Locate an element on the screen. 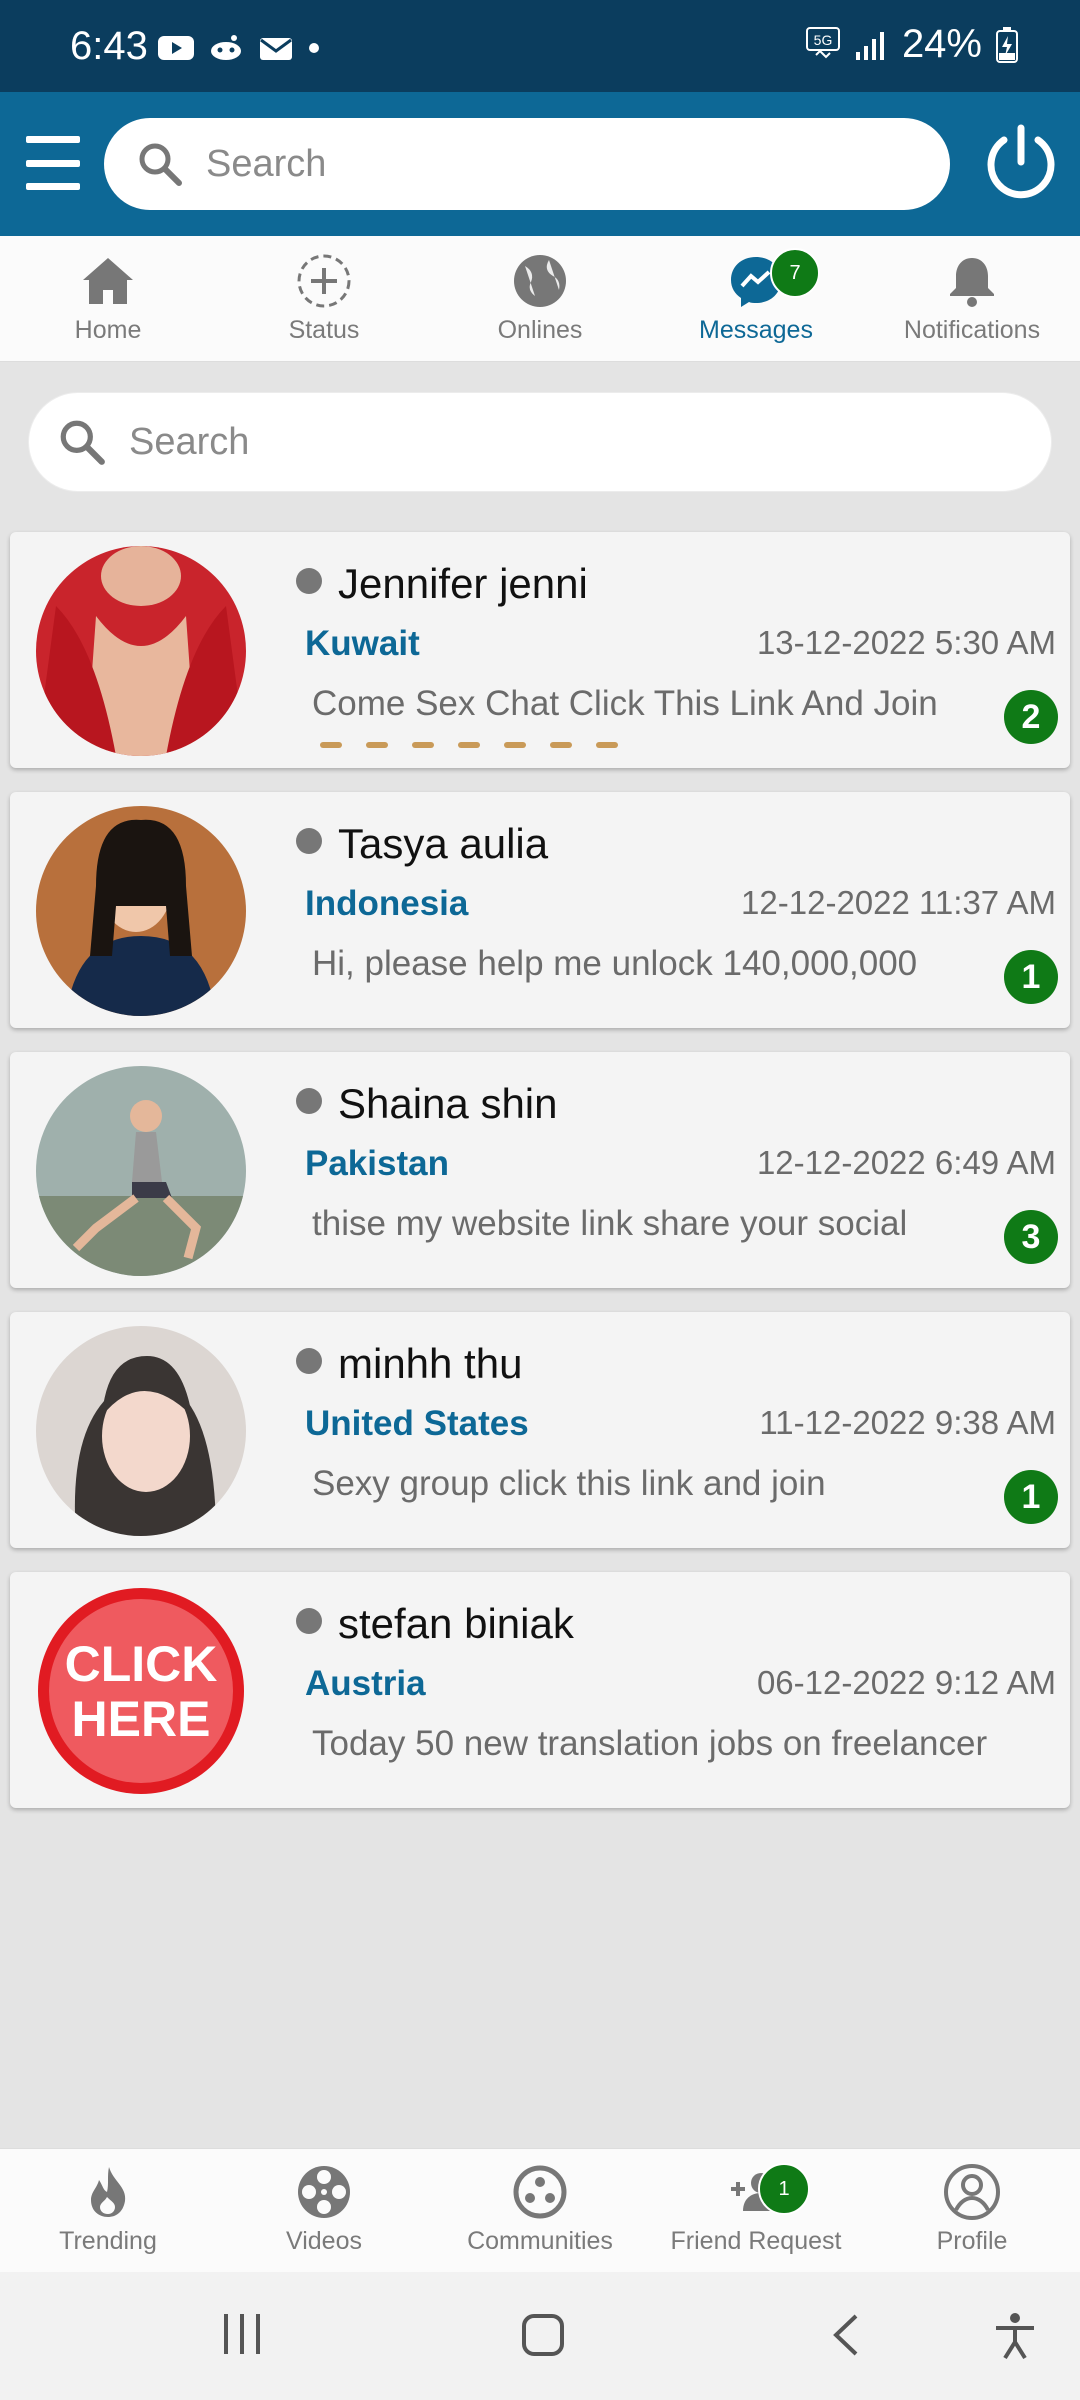 The width and height of the screenshot is (1080, 2400). menu-icon is located at coordinates (53, 163).